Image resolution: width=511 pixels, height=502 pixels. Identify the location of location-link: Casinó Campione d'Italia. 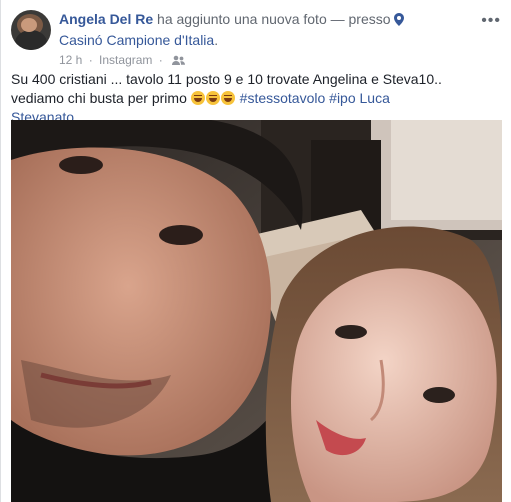
(136, 40).